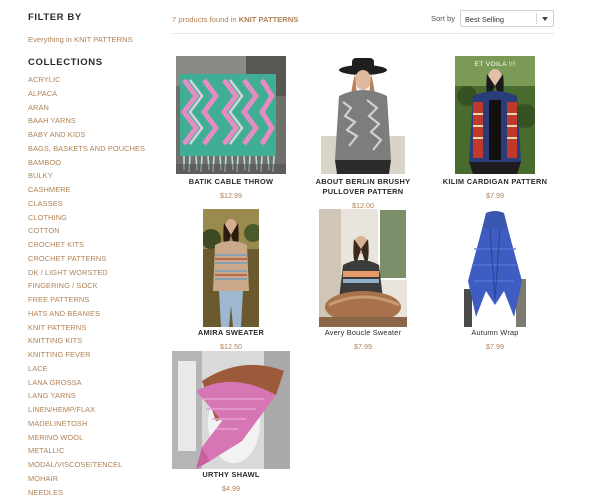 The height and width of the screenshot is (500, 600). I want to click on sort-divider, so click(536, 18).